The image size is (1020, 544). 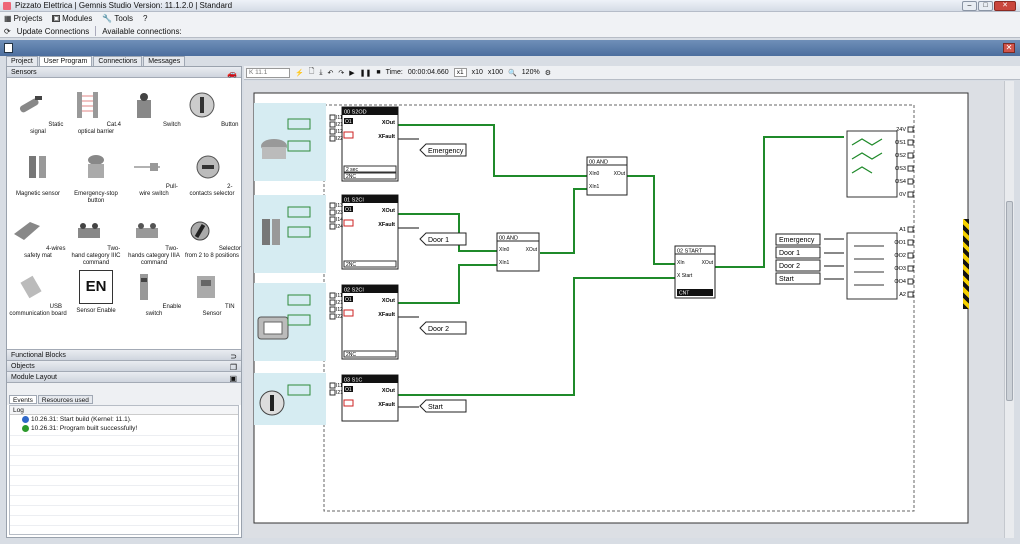 What do you see at coordinates (607, 176) in the screenshot?
I see `logic-block-and2: 00 AND XIn0 XIn1 XOut` at bounding box center [607, 176].